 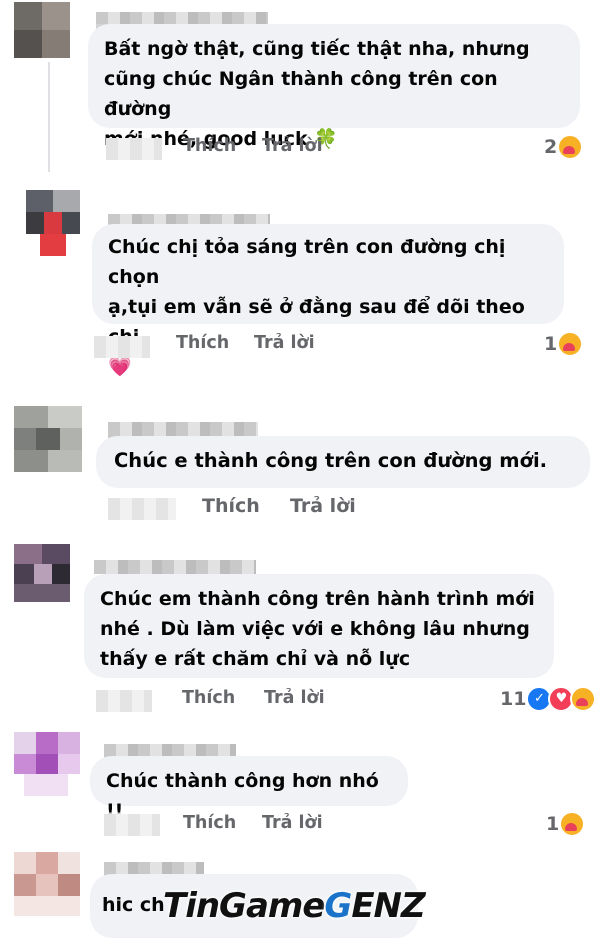 What do you see at coordinates (244, 906) in the screenshot?
I see `watermark-part: TinGame` at bounding box center [244, 906].